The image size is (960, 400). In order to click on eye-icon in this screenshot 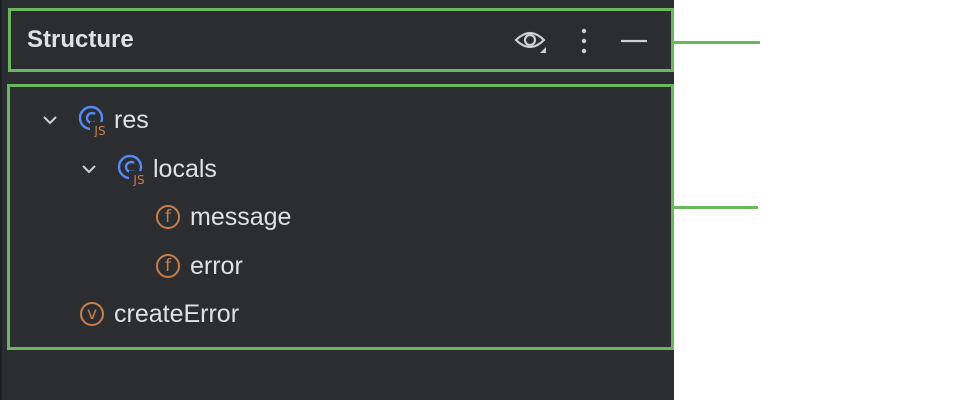, I will do `click(530, 42)`.